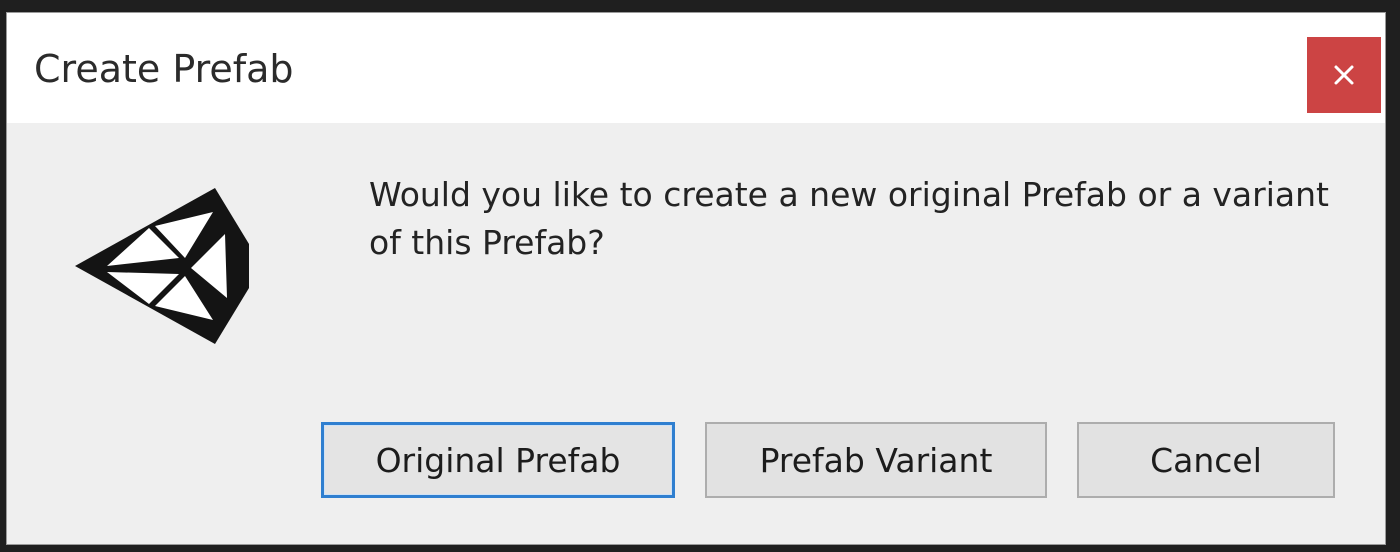 The image size is (1400, 552). Describe the element at coordinates (498, 460) in the screenshot. I see `original-prefab-button: Original Prefab` at that location.